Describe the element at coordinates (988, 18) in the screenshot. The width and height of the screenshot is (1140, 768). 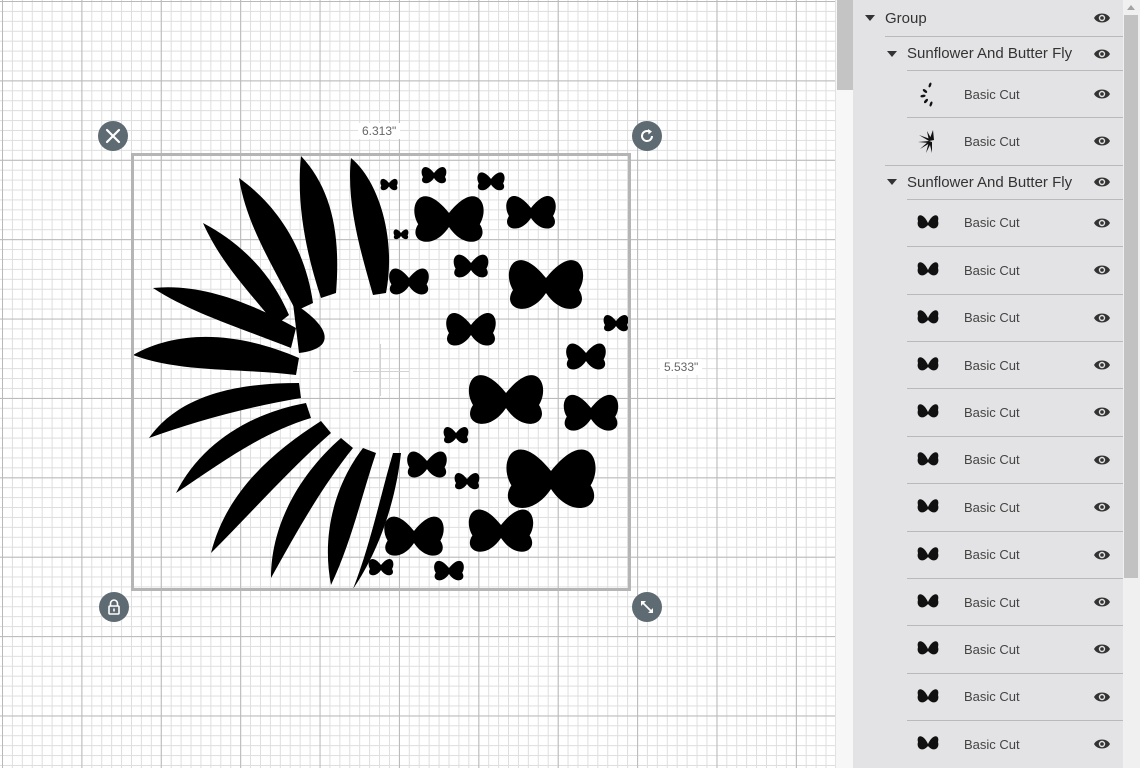
I see `layer-group-row: Group` at that location.